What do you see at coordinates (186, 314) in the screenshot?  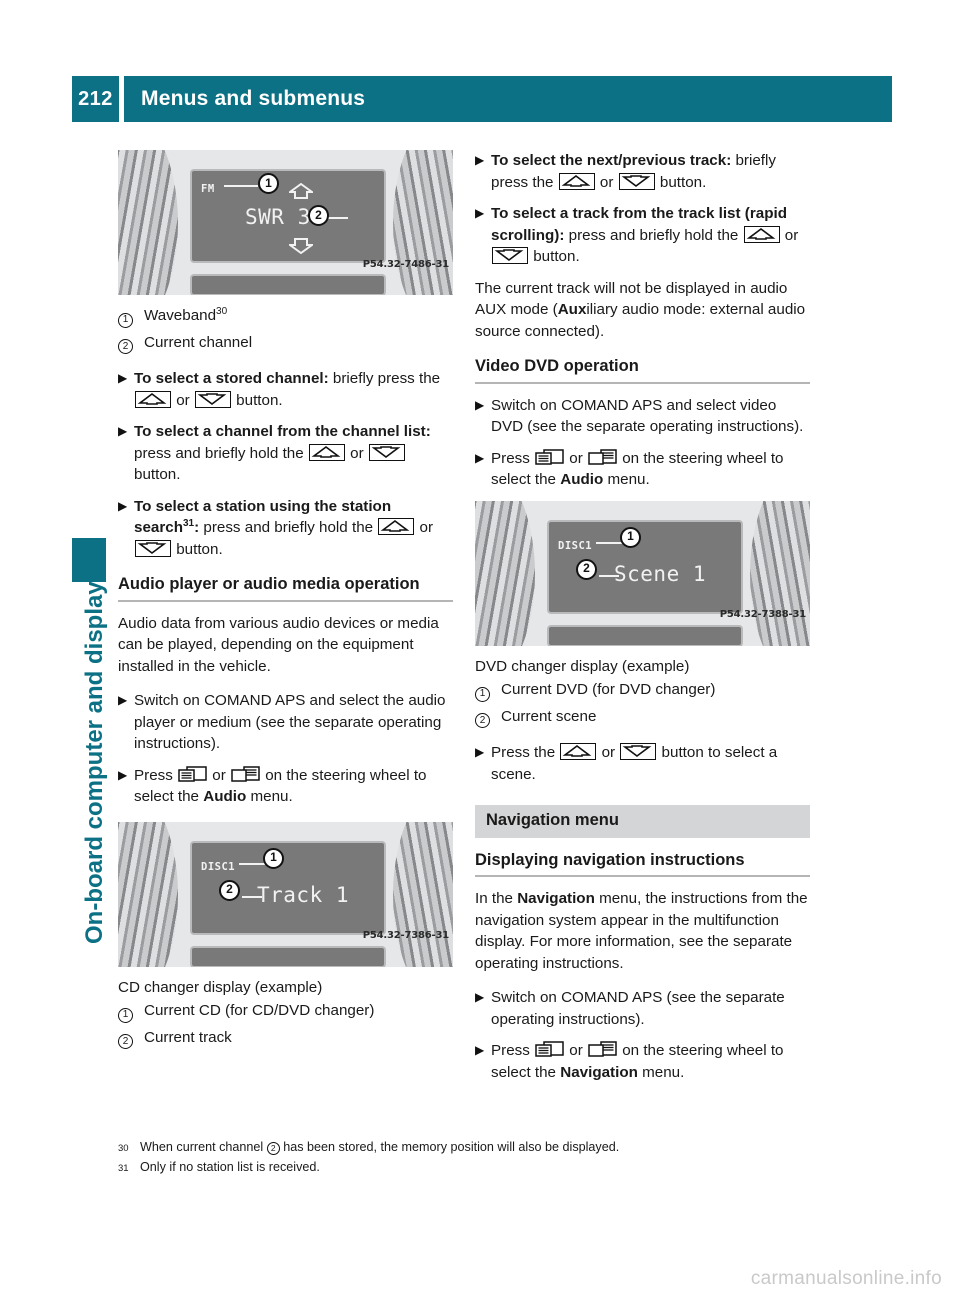 I see `legend-text: Waveband30` at bounding box center [186, 314].